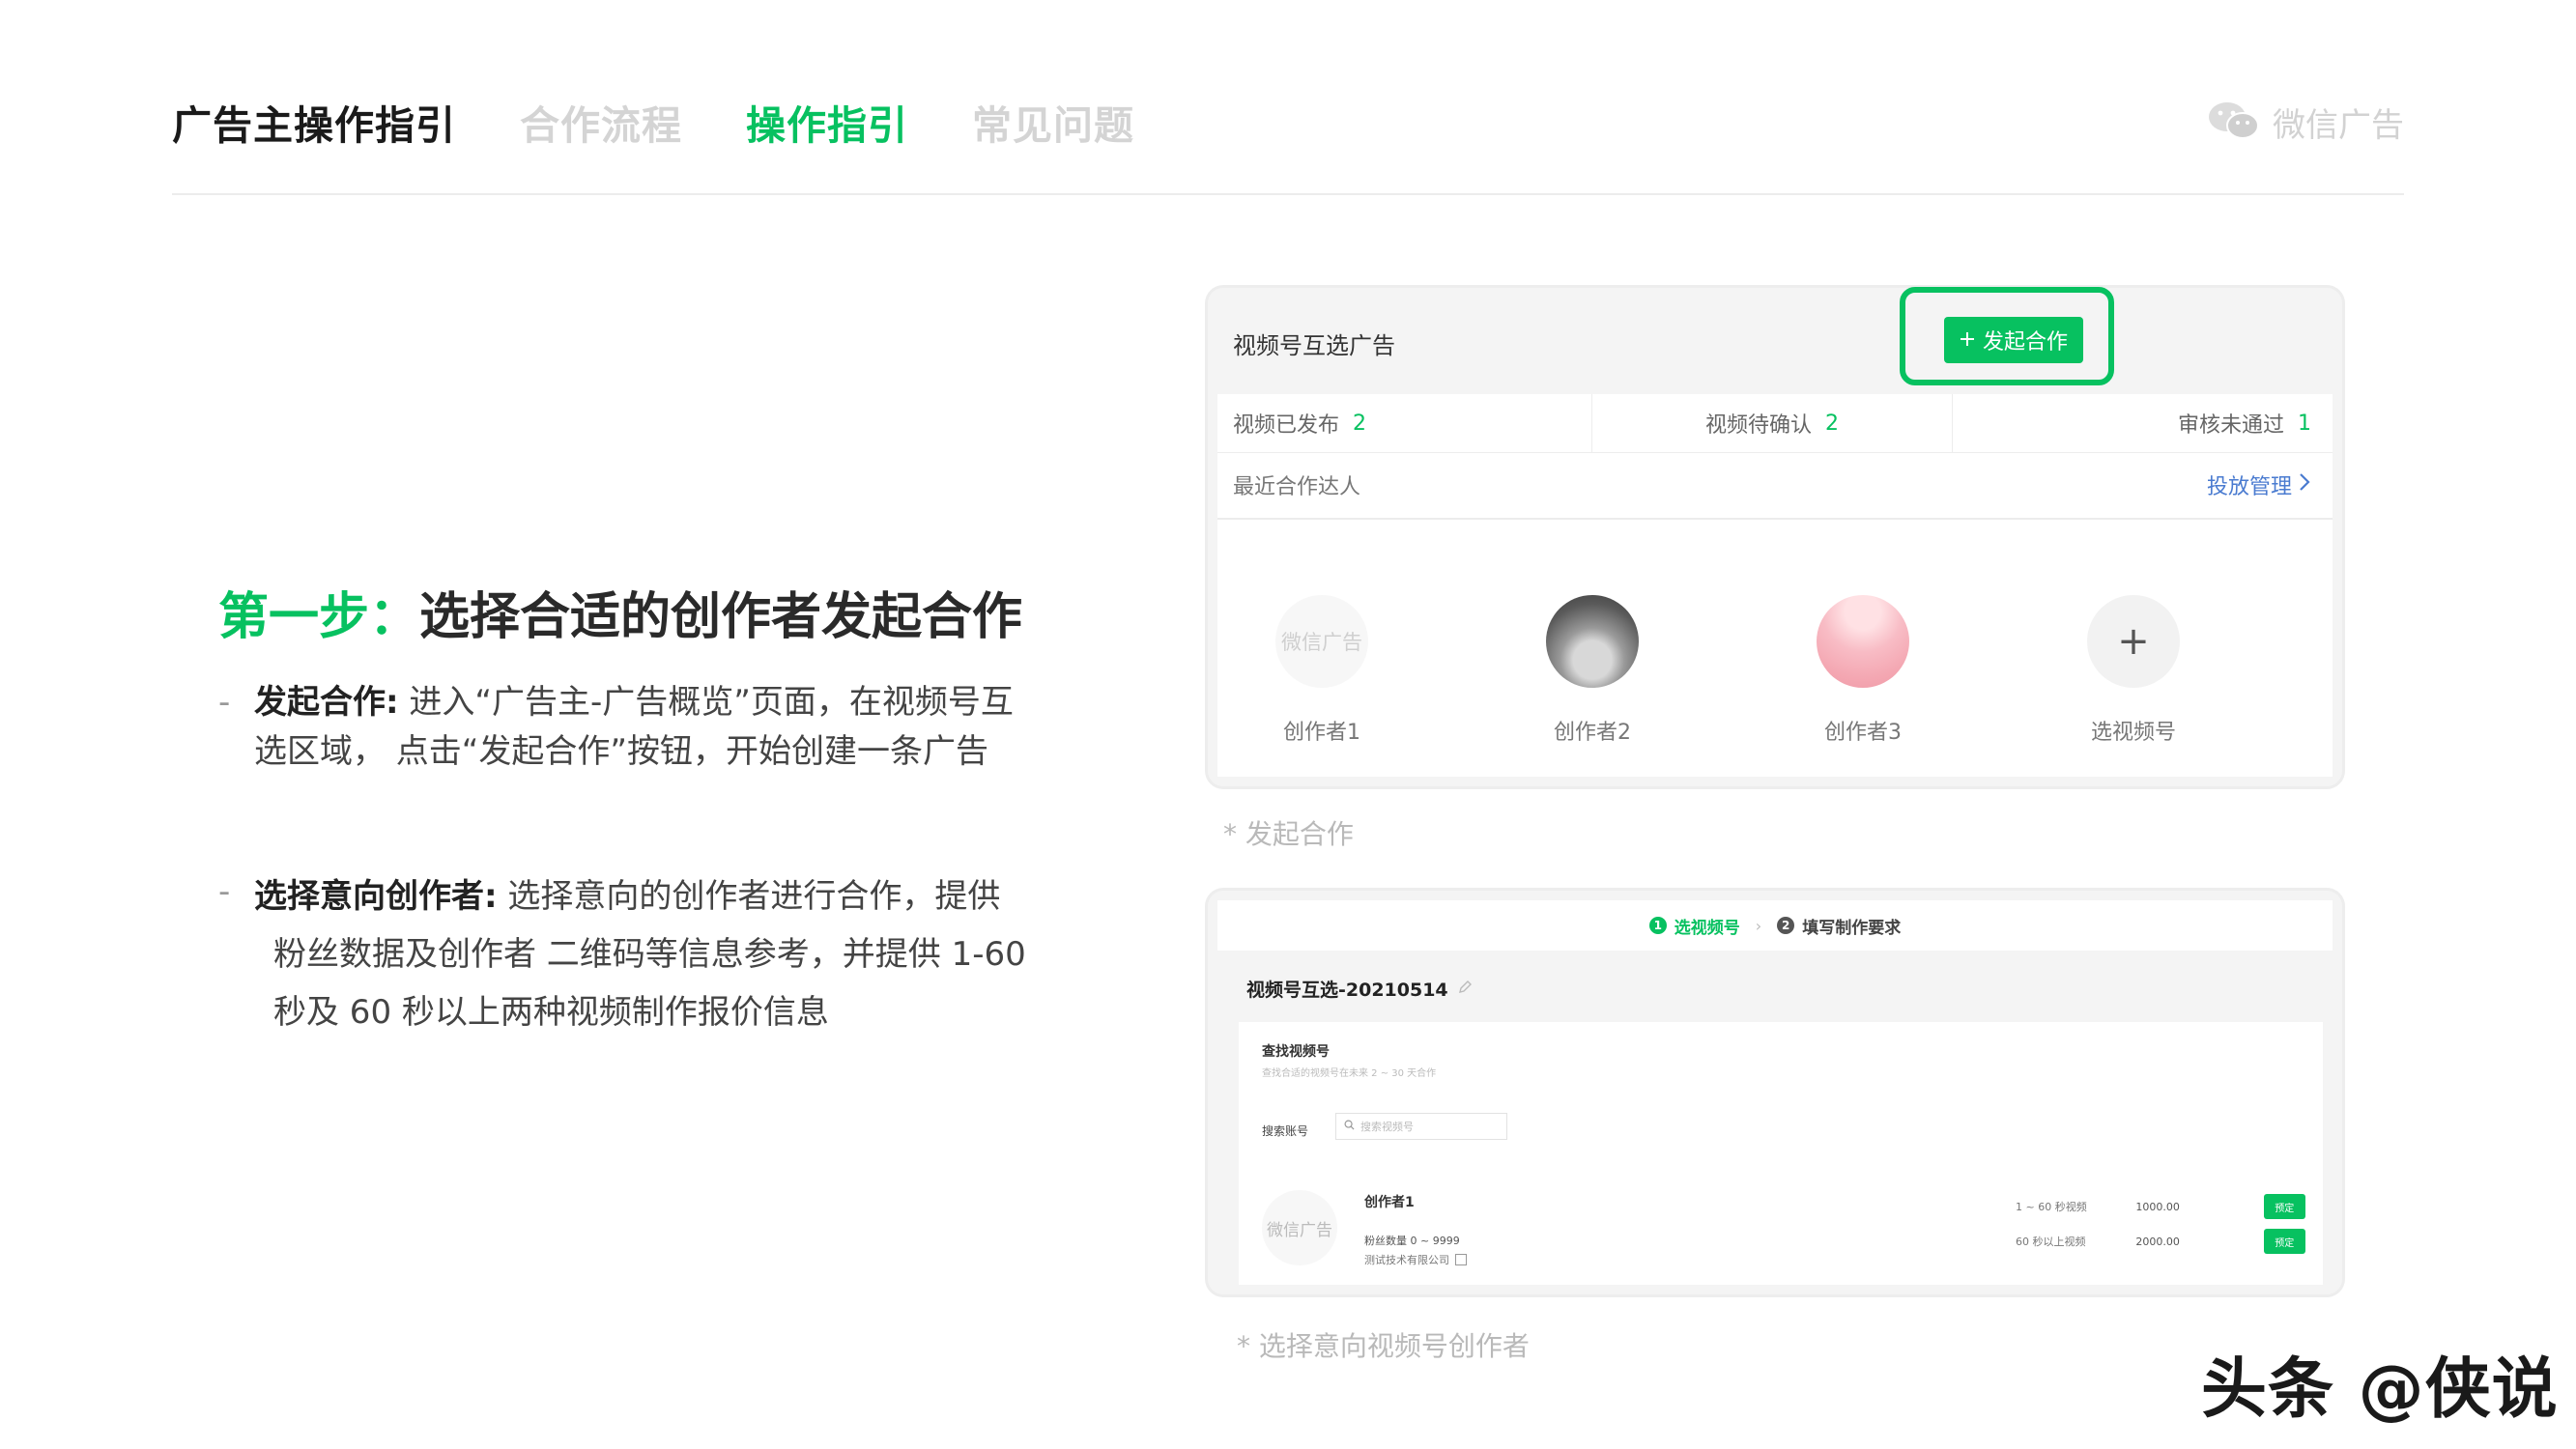 The height and width of the screenshot is (1449, 2576). I want to click on bullet-text-line1: 选择意向的创作者进行合作，提供, so click(749, 896).